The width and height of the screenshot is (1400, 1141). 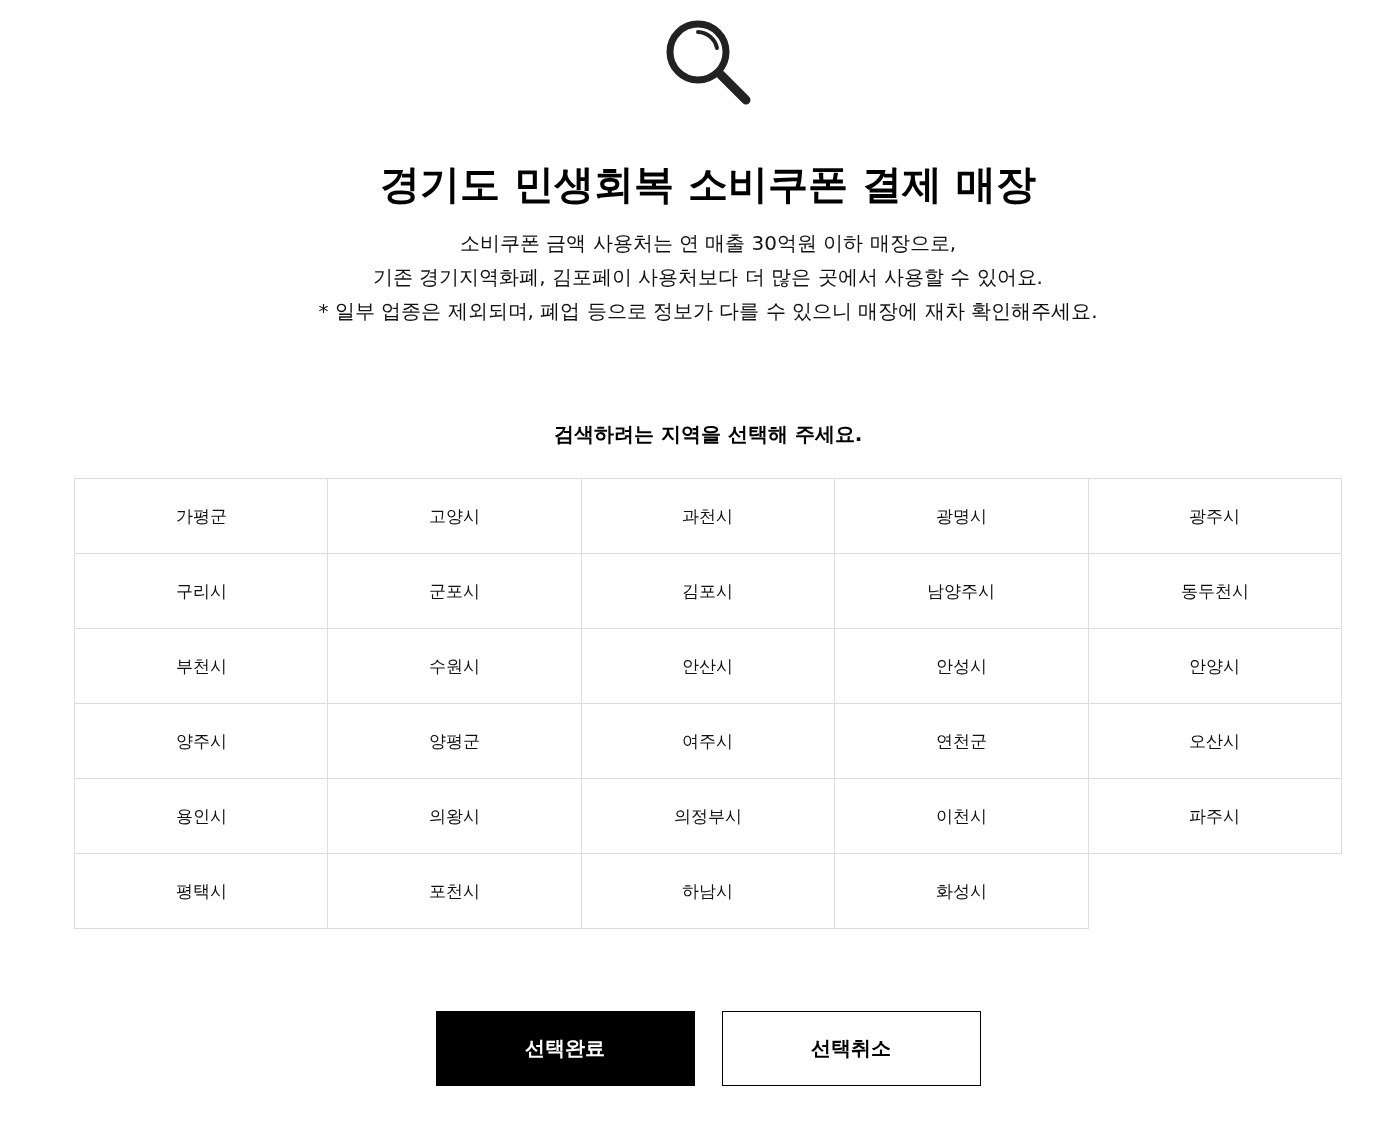 I want to click on region-option: 하남시, so click(x=708, y=891).